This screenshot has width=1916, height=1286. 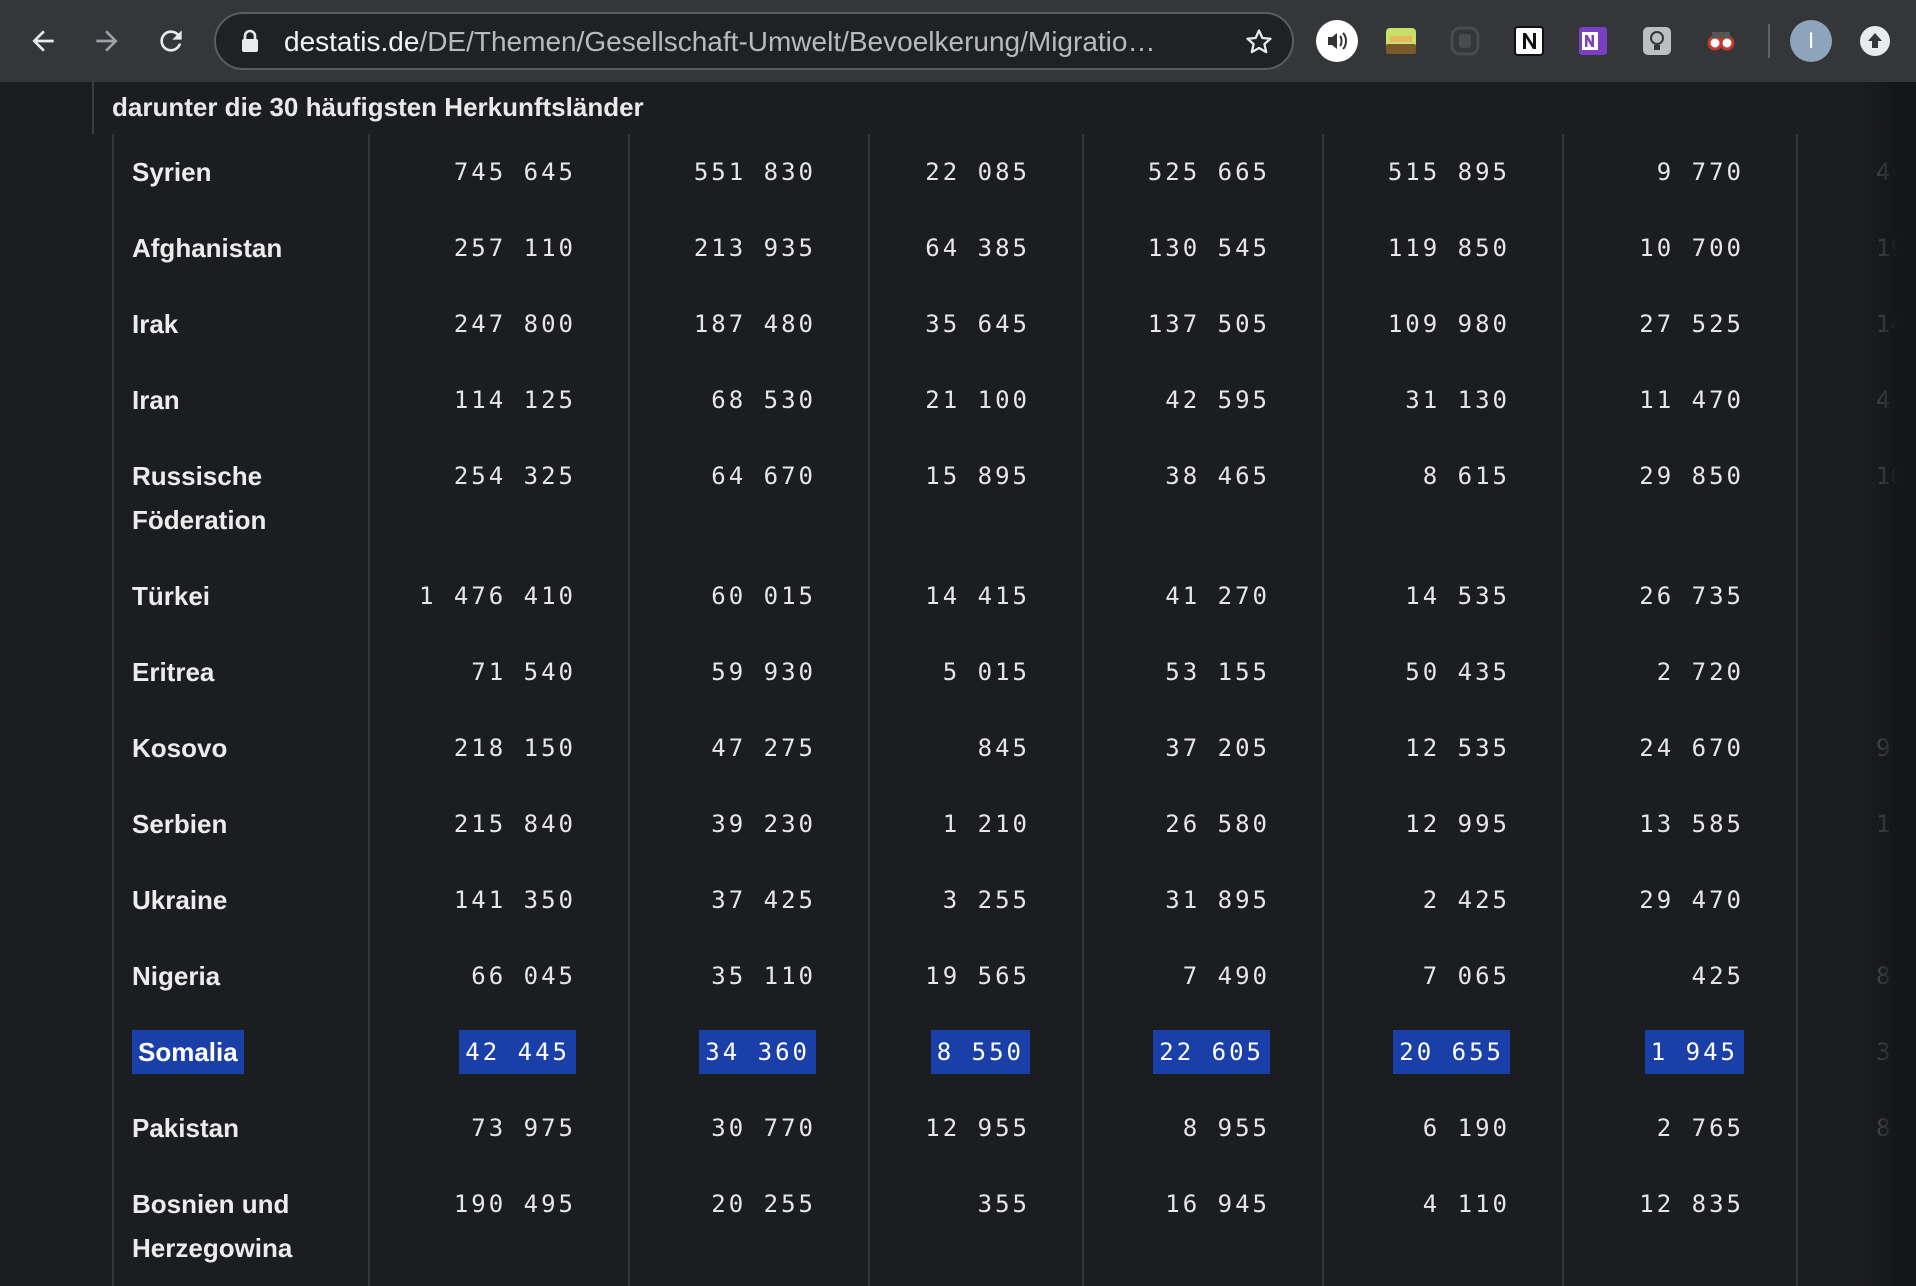 I want to click on disabled-extension-icon, so click(x=1465, y=41).